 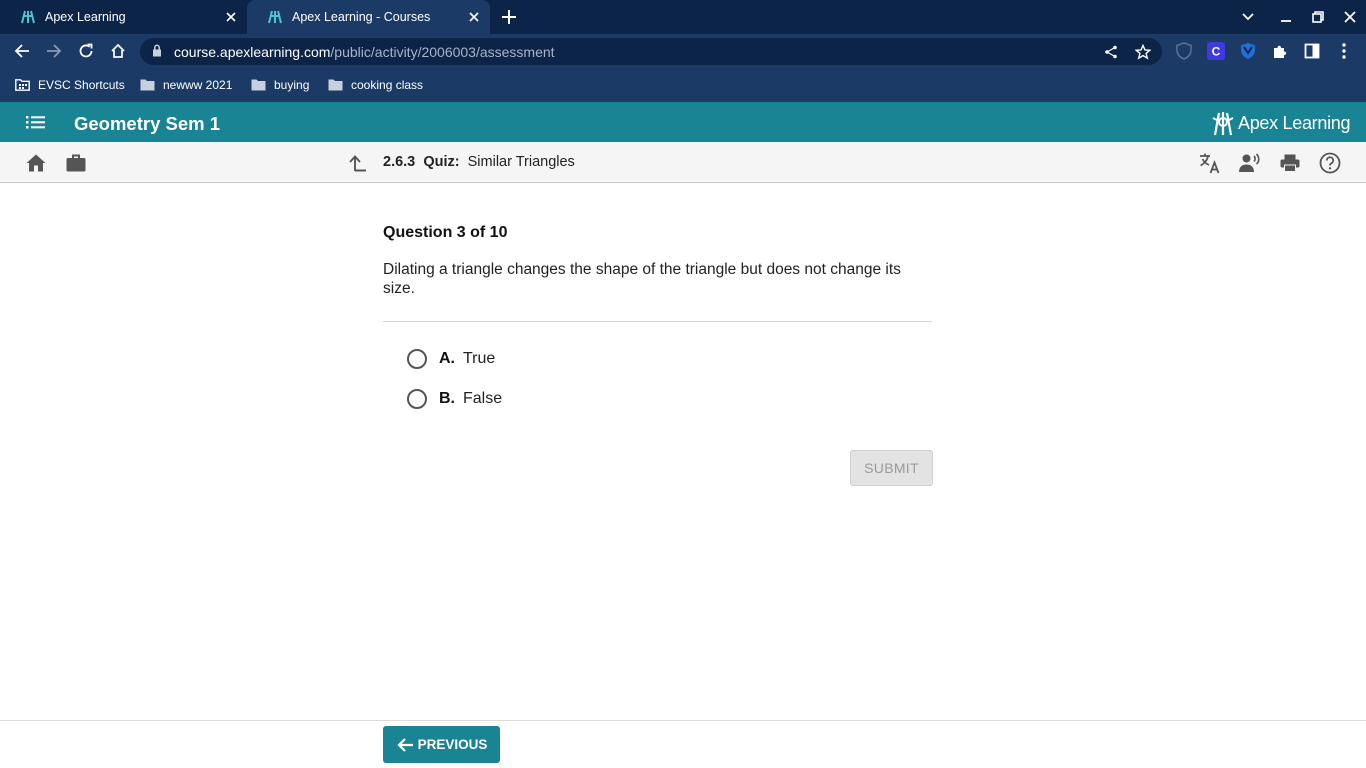 What do you see at coordinates (442, 52) in the screenshot?
I see `url-path: /public/activity/2006003/assessment` at bounding box center [442, 52].